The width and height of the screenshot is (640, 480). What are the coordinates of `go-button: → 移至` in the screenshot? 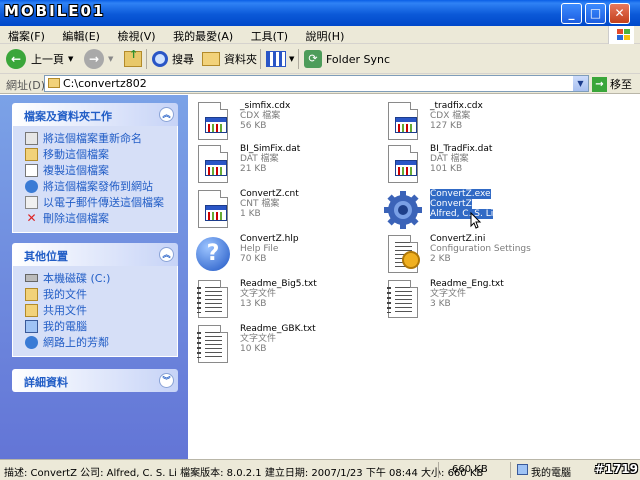 It's located at (612, 84).